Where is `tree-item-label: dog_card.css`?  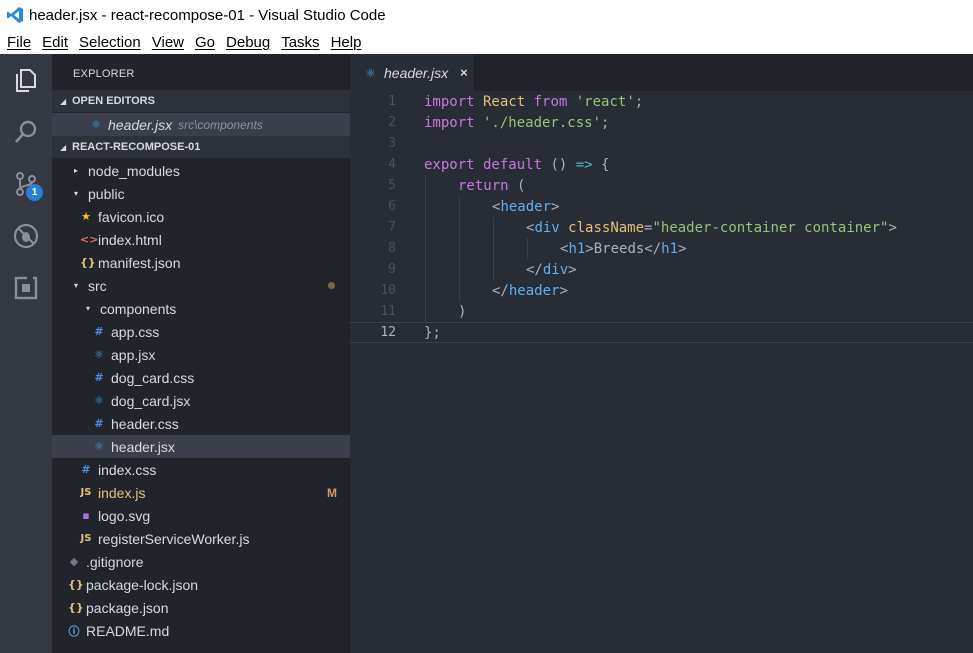 tree-item-label: dog_card.css is located at coordinates (153, 377).